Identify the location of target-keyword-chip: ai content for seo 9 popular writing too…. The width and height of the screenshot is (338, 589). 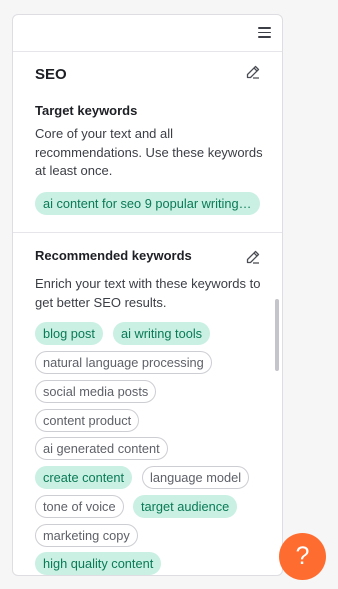
(147, 203).